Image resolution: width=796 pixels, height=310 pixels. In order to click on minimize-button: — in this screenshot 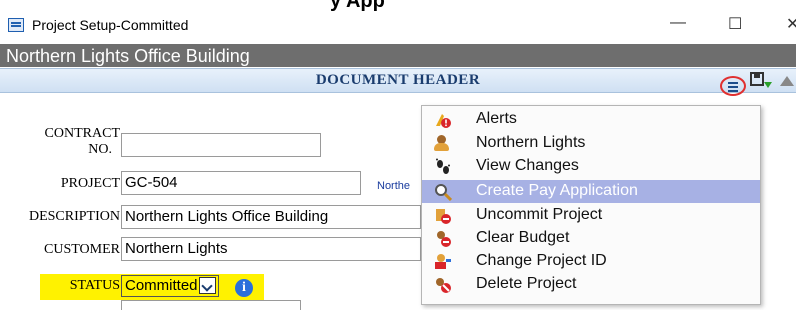, I will do `click(678, 23)`.